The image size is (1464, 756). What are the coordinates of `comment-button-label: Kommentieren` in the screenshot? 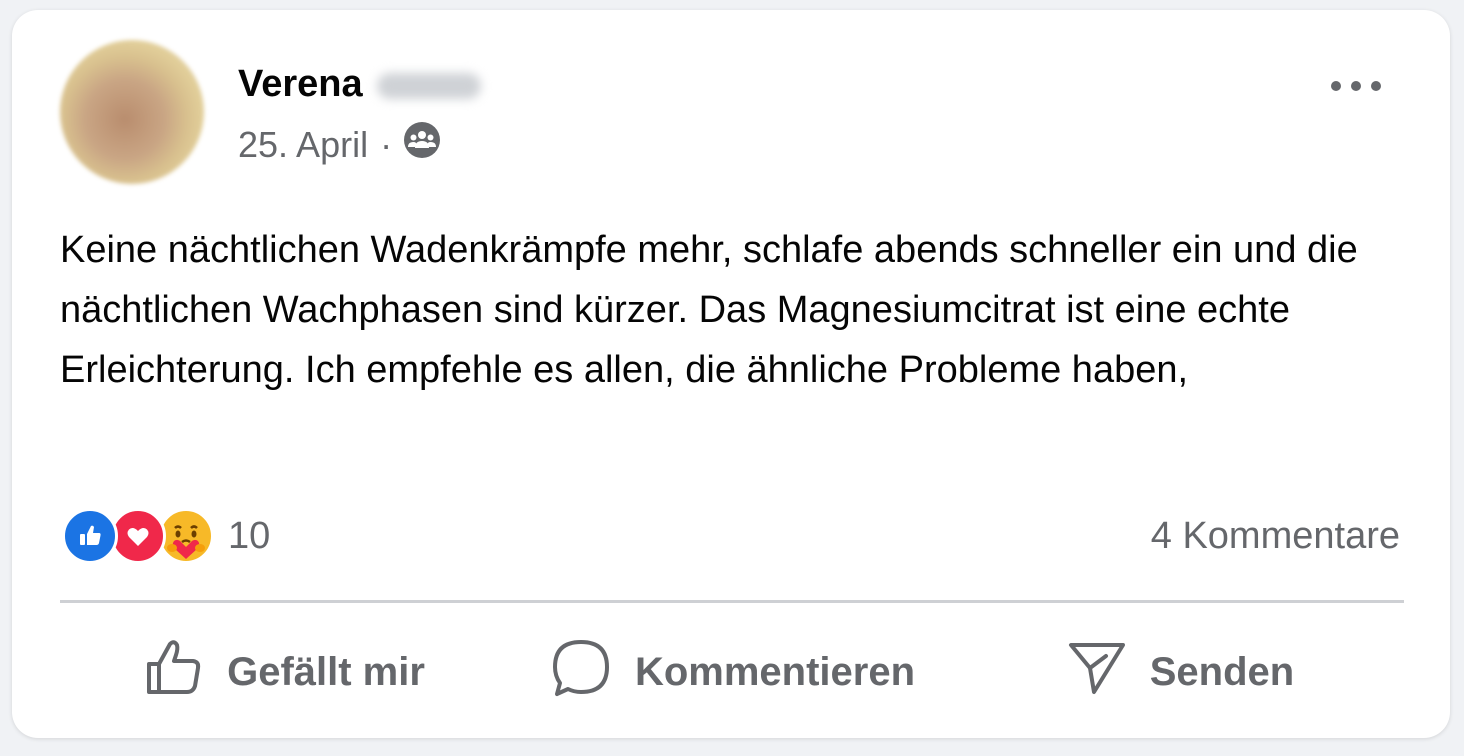 It's located at (775, 671).